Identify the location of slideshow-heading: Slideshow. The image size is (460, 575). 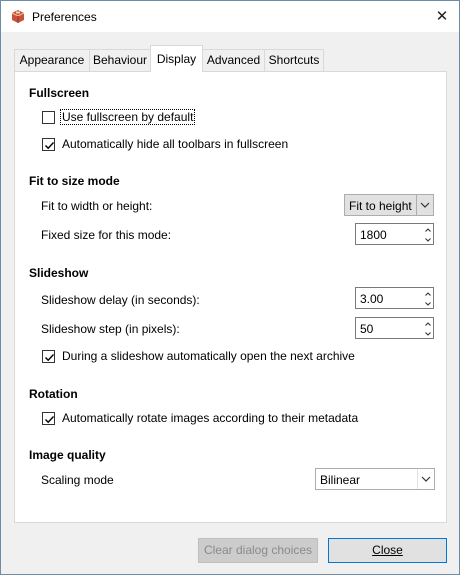
(59, 273).